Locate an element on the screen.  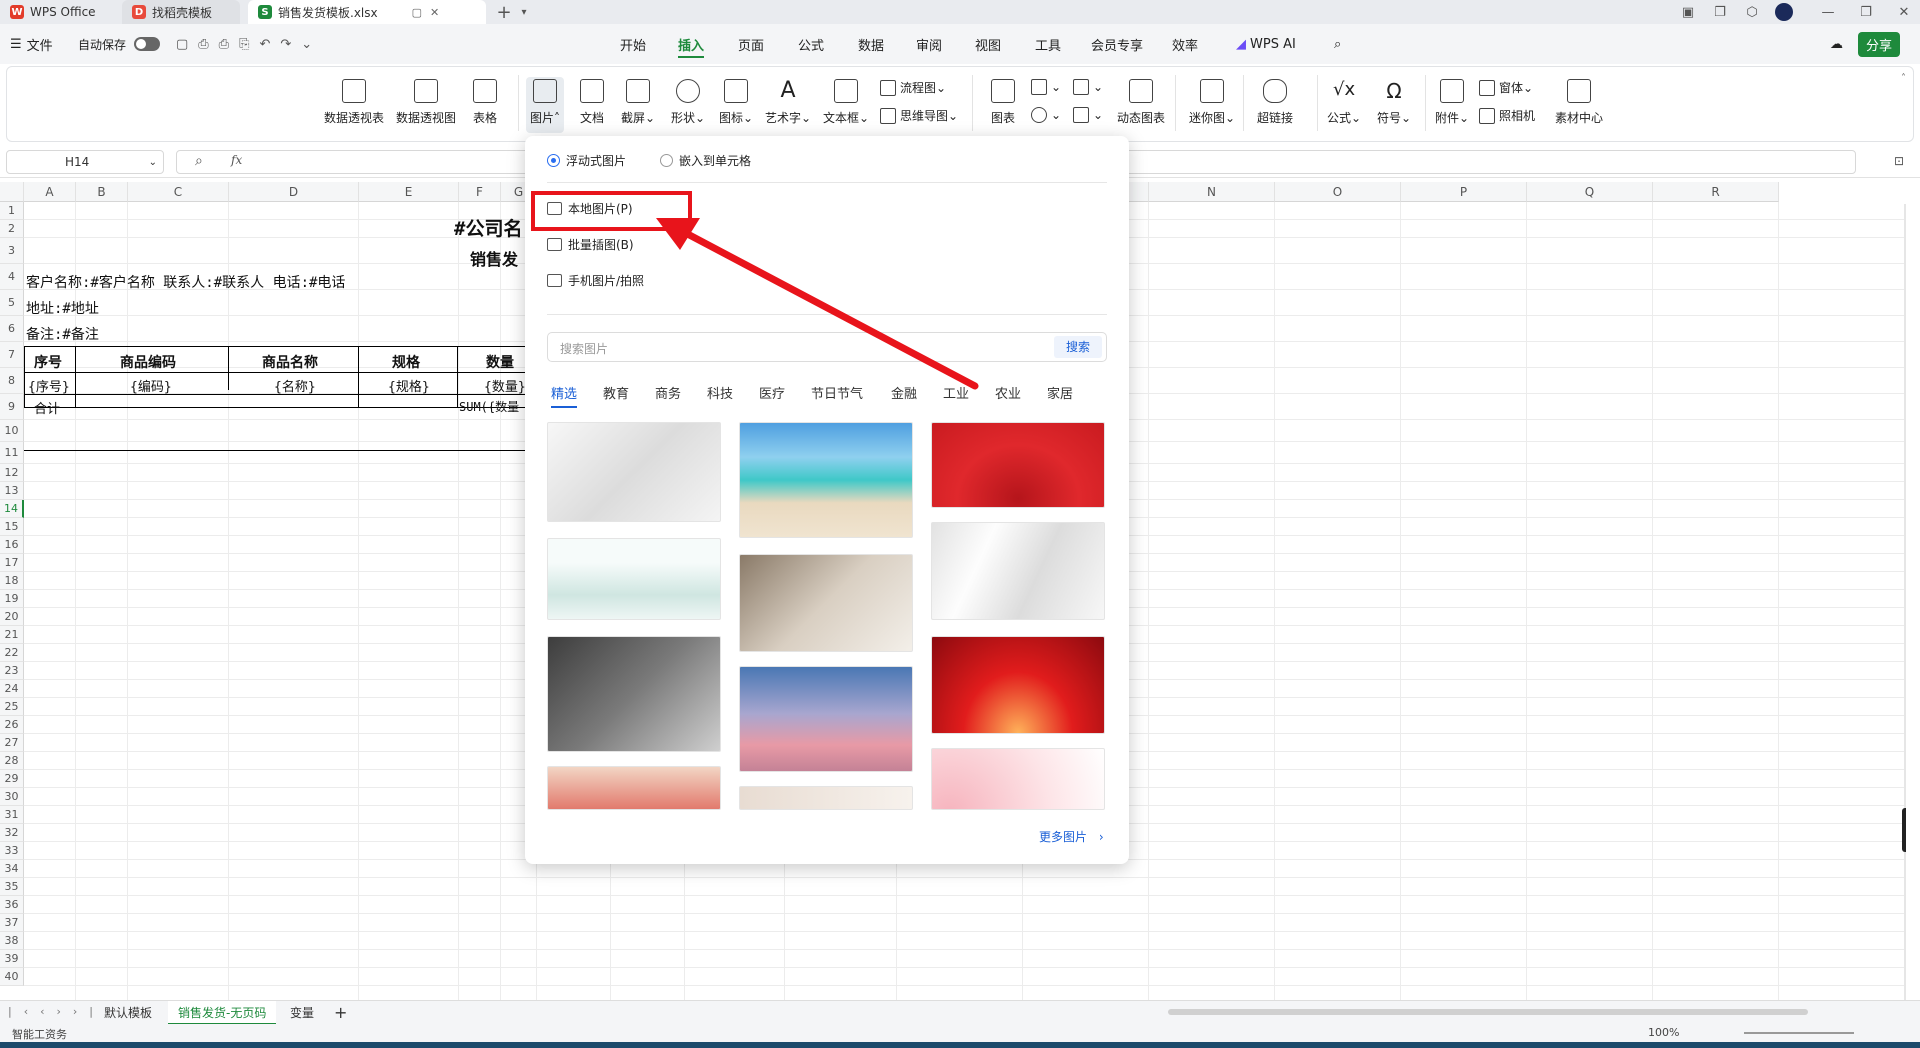
row-header: 10 is located at coordinates (12, 431).